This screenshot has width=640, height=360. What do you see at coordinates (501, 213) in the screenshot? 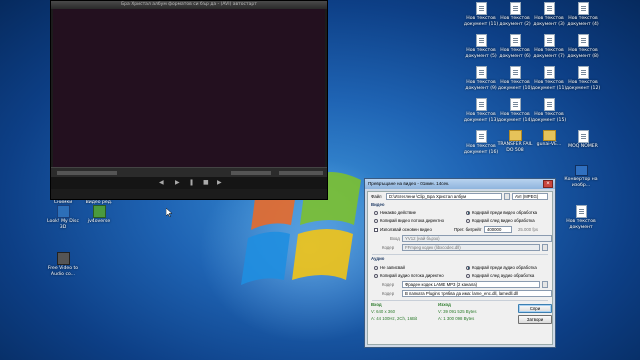
I see `video-opt-encode-before: Кодирай преди видео обработка` at bounding box center [501, 213].